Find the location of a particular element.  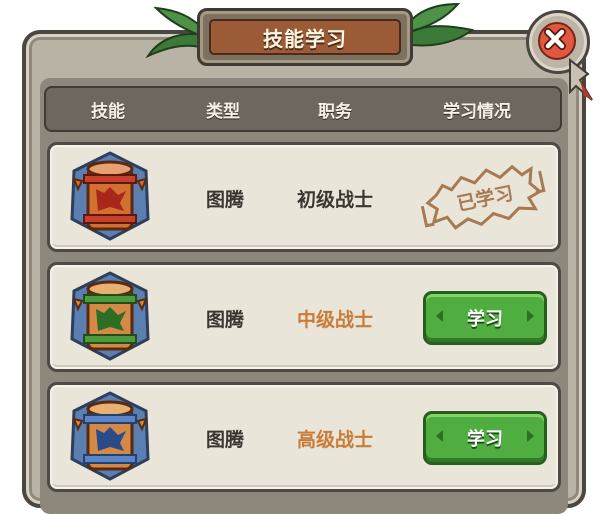

skill-role: 高级战士 is located at coordinates (335, 440).